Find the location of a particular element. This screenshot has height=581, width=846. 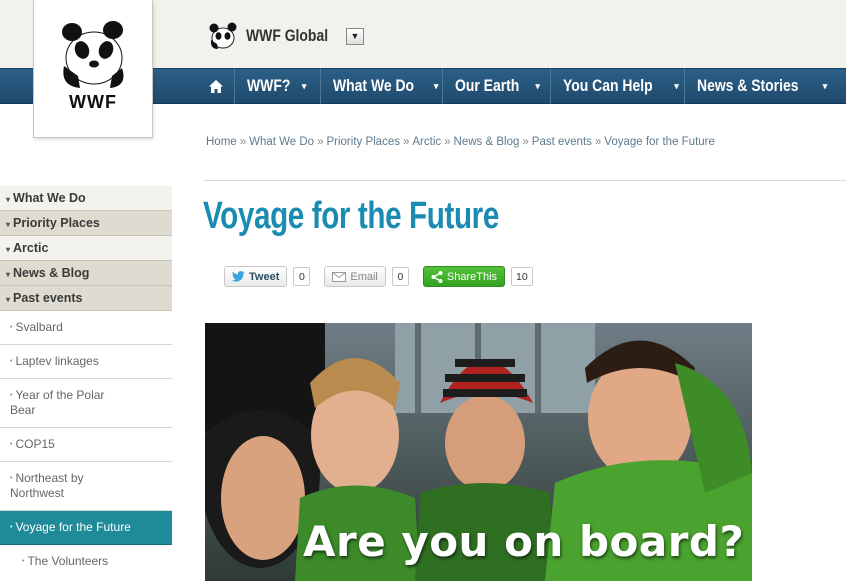

sidebar-item-svalbard: • Svalbard is located at coordinates (86, 328).